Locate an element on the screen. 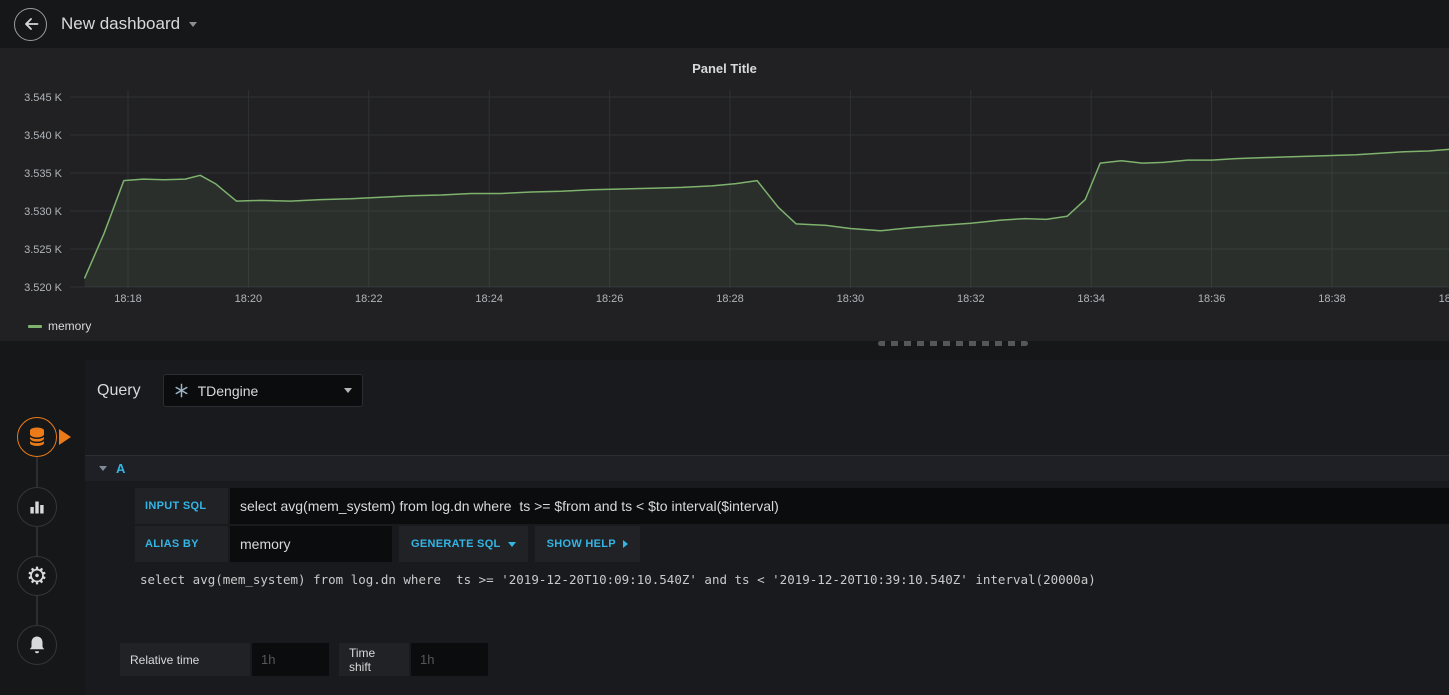  chart-icon is located at coordinates (37, 507).